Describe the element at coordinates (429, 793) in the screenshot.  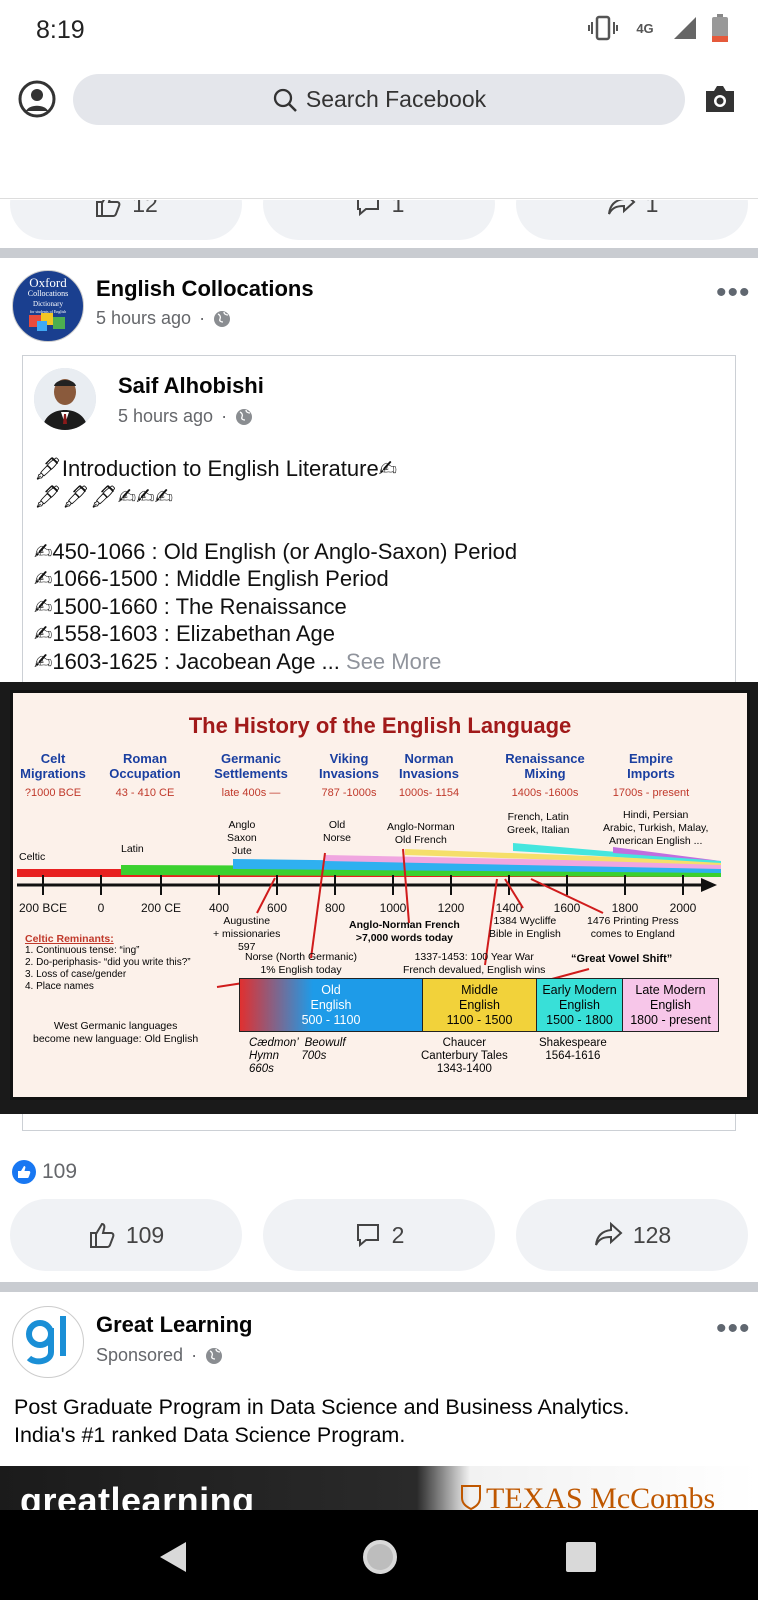
I see `era-date: 1000s- 1154` at that location.